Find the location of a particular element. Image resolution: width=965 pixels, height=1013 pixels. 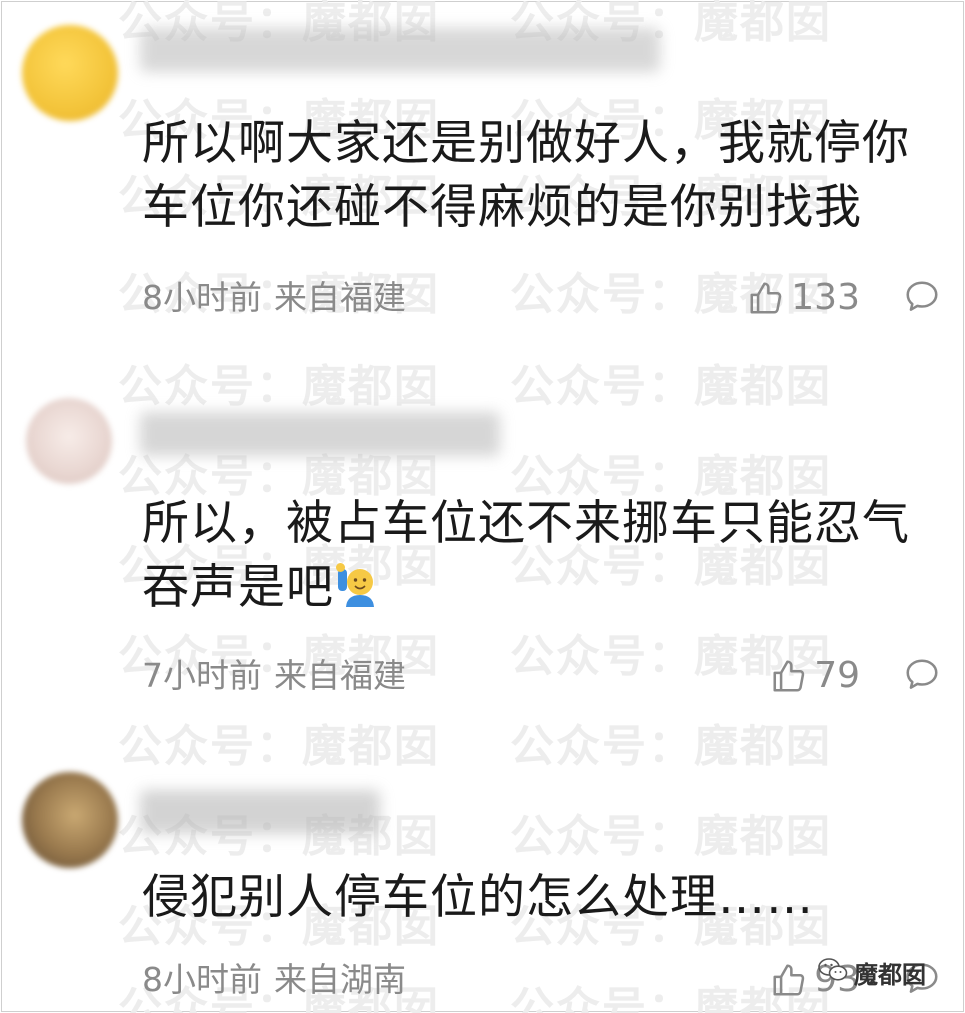

brand-watermark: 魔都囡 is located at coordinates (872, 972).